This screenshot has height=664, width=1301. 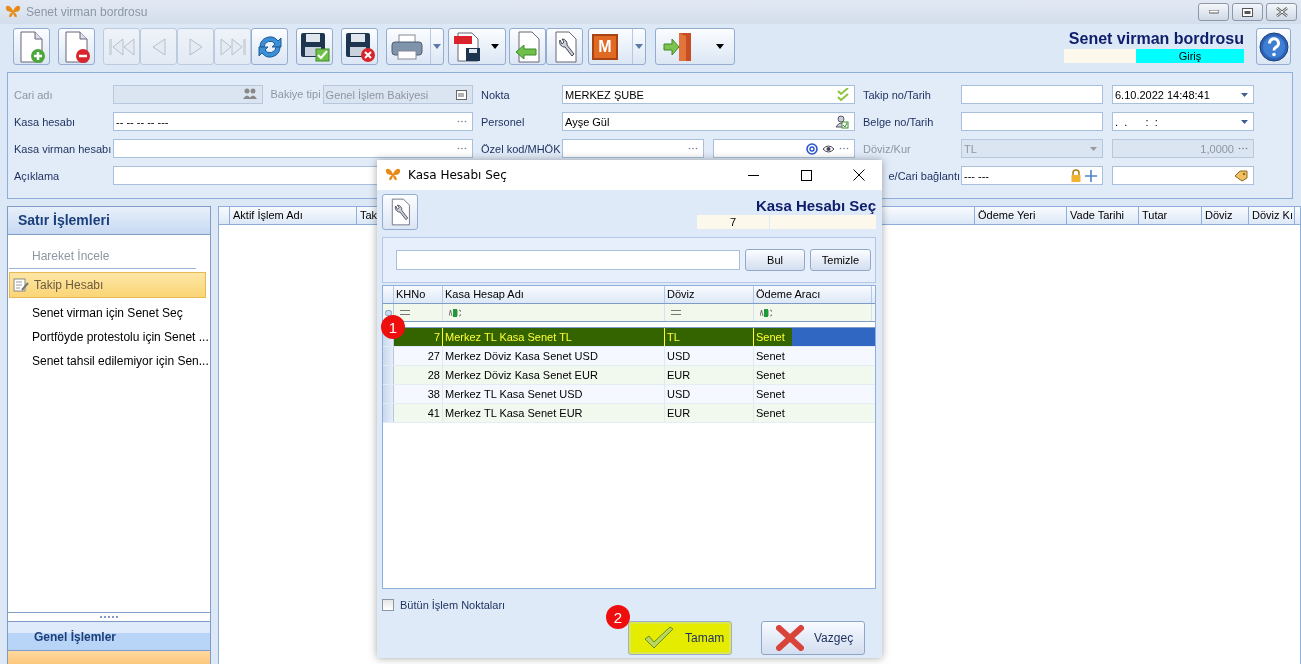 I want to click on field-label: Bakiye tipi, so click(x=295, y=94).